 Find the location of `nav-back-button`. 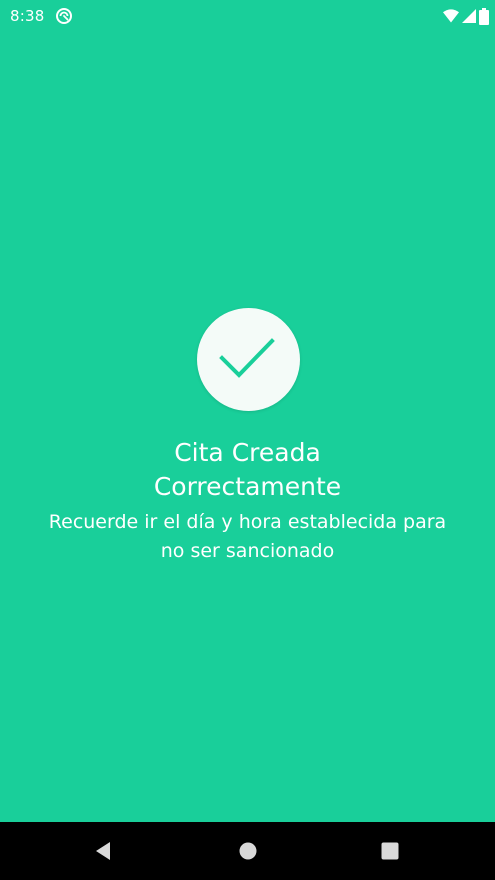

nav-back-button is located at coordinates (103, 851).